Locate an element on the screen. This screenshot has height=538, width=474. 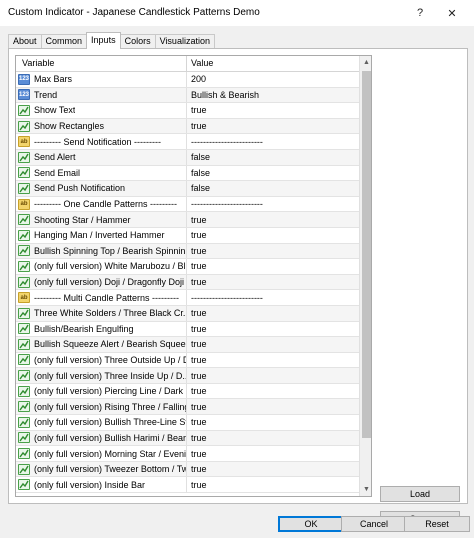
table-row: Show Text true is located at coordinates (187, 111).